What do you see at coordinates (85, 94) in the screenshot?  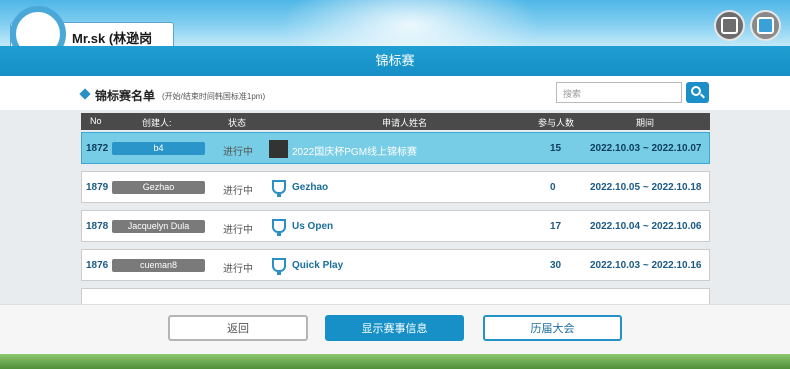 I see `list-icon` at bounding box center [85, 94].